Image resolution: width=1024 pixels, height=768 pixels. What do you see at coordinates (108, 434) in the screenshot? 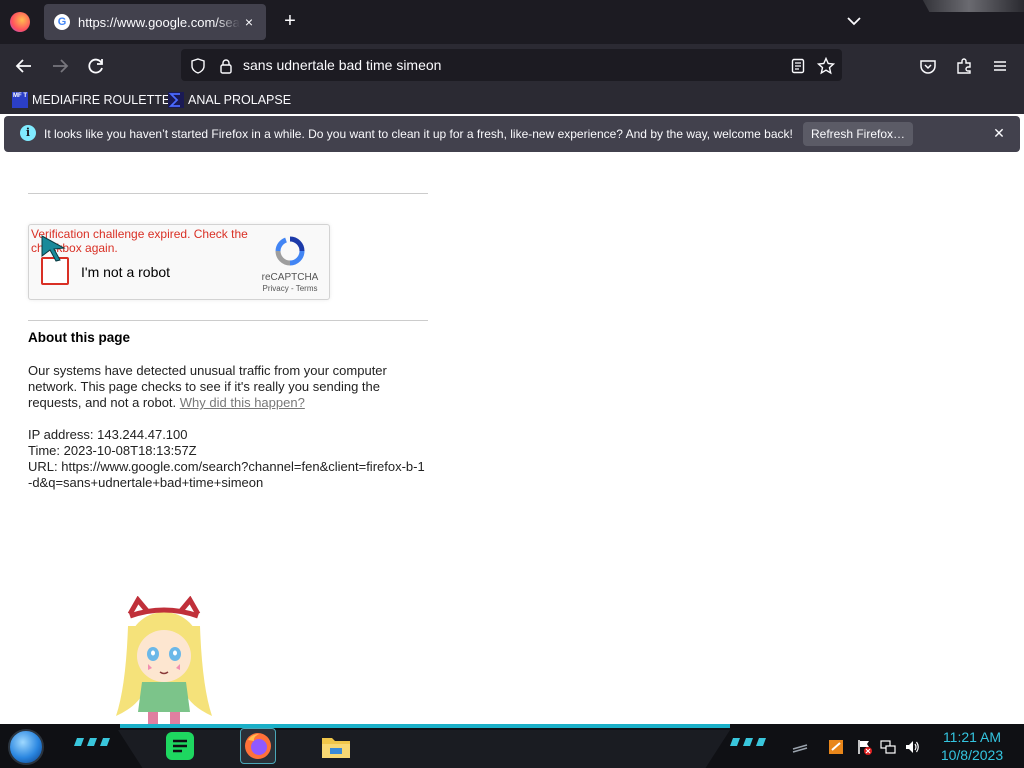
I see `ip-address: IP address: 143.244.47.100` at bounding box center [108, 434].